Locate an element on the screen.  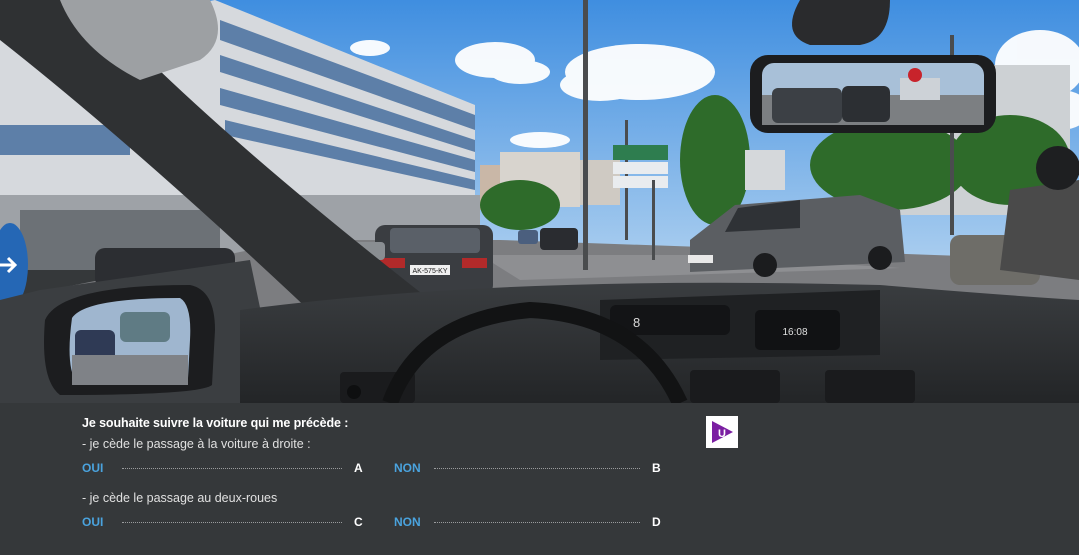
logo-letter: U is located at coordinates (722, 434).